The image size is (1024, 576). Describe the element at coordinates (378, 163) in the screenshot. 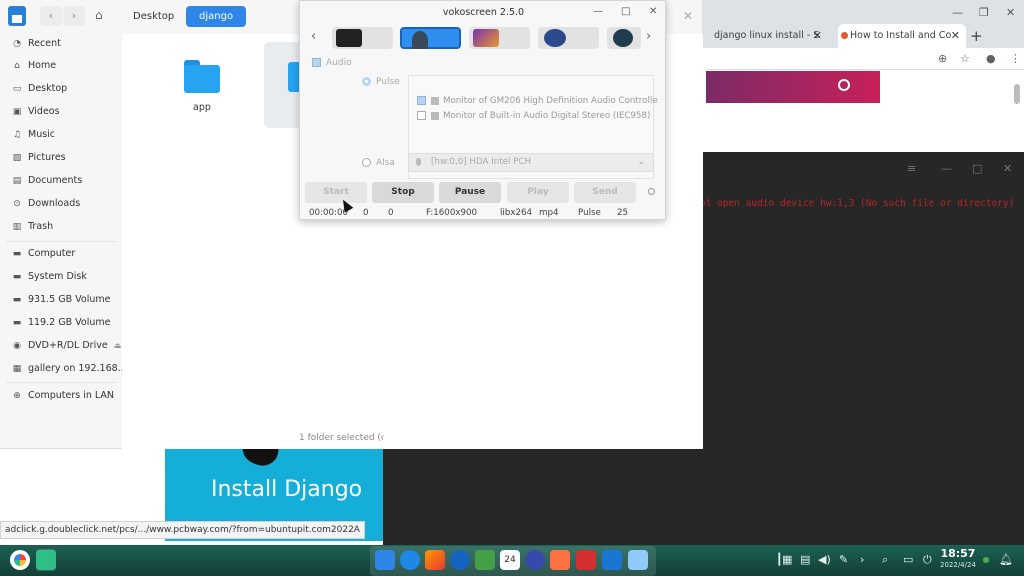

I see `alsa-radio: Alsa` at that location.